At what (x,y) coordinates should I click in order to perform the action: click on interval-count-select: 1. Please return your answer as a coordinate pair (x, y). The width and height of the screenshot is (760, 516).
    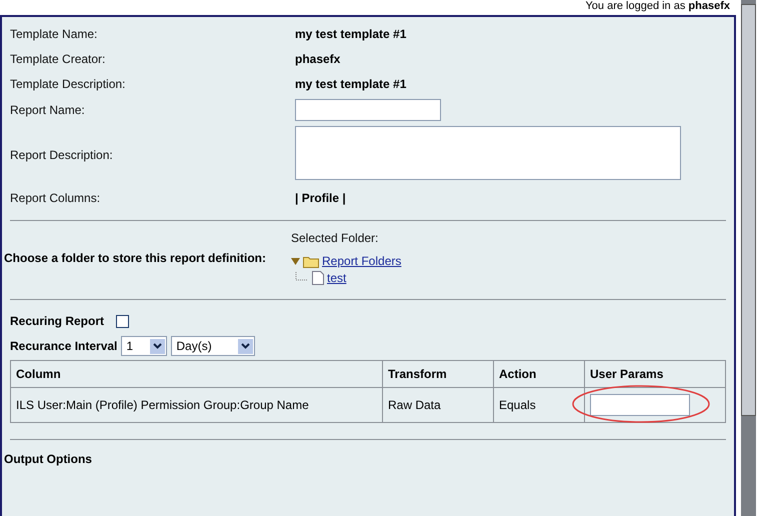
    Looking at the image, I should click on (144, 346).